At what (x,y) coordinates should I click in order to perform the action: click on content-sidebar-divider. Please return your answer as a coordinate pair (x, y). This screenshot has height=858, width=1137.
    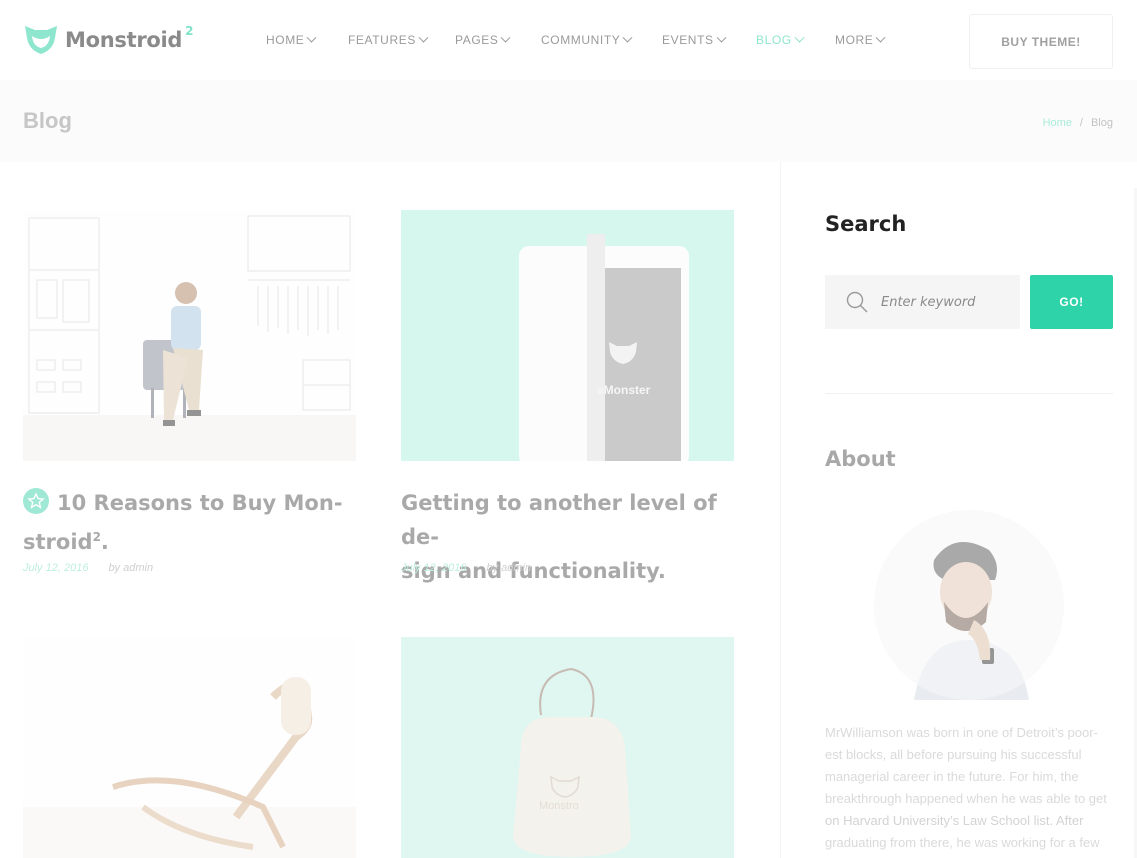
    Looking at the image, I should click on (780, 510).